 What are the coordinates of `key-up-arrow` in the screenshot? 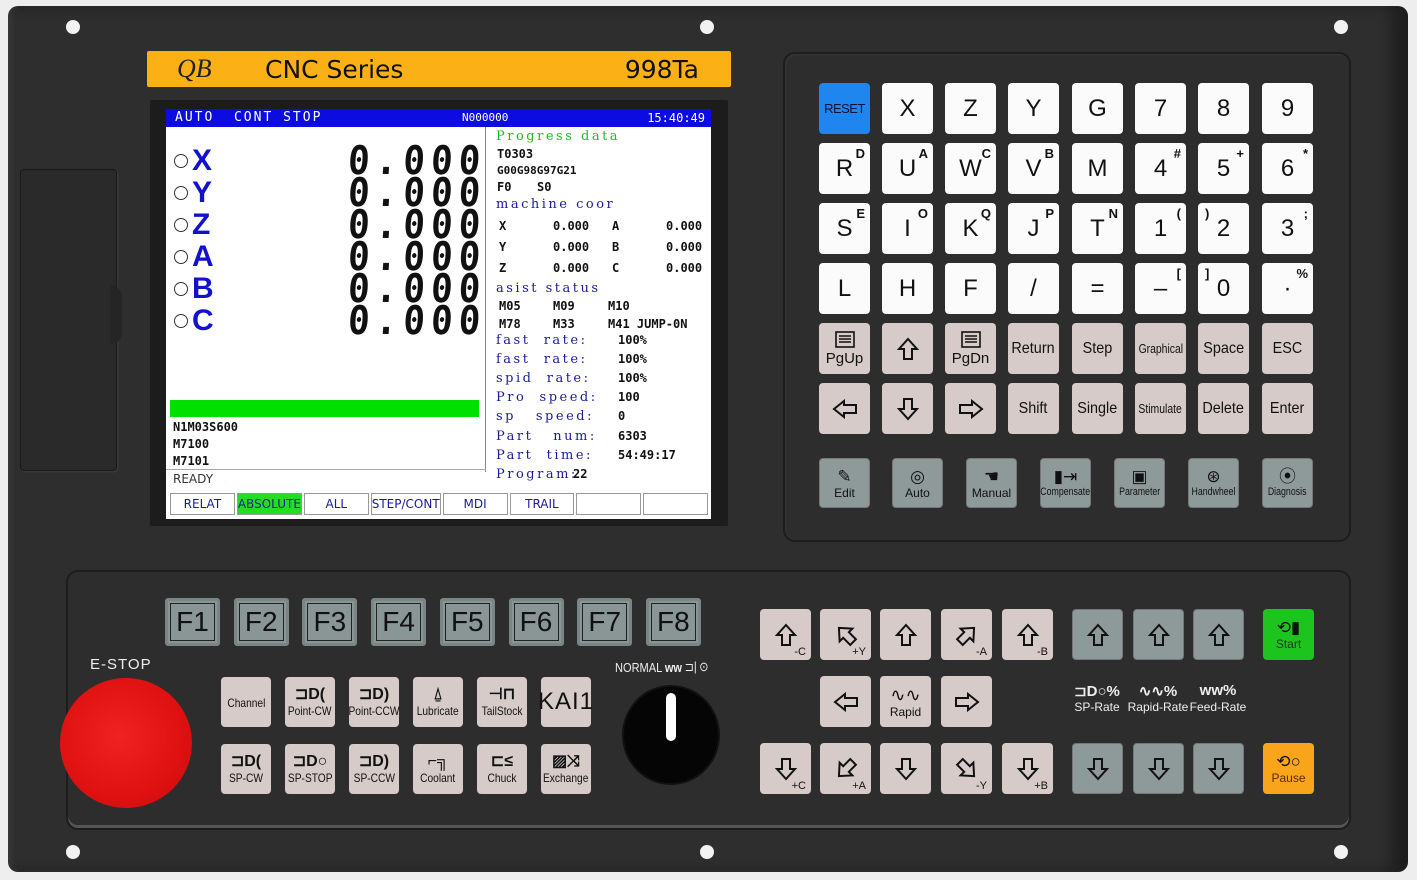 It's located at (907, 348).